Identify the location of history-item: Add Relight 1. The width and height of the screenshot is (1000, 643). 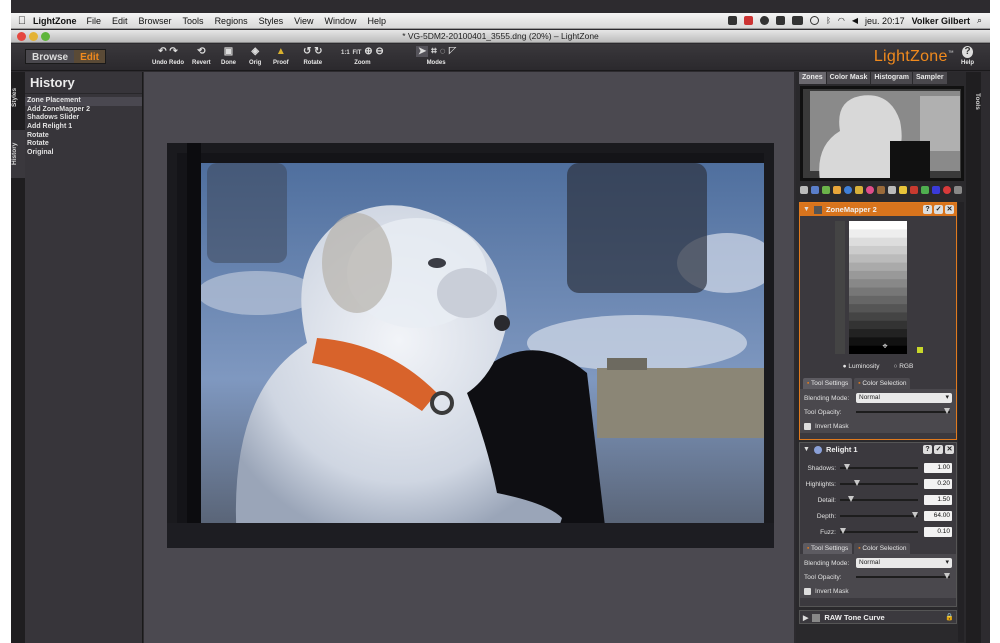
(83, 127).